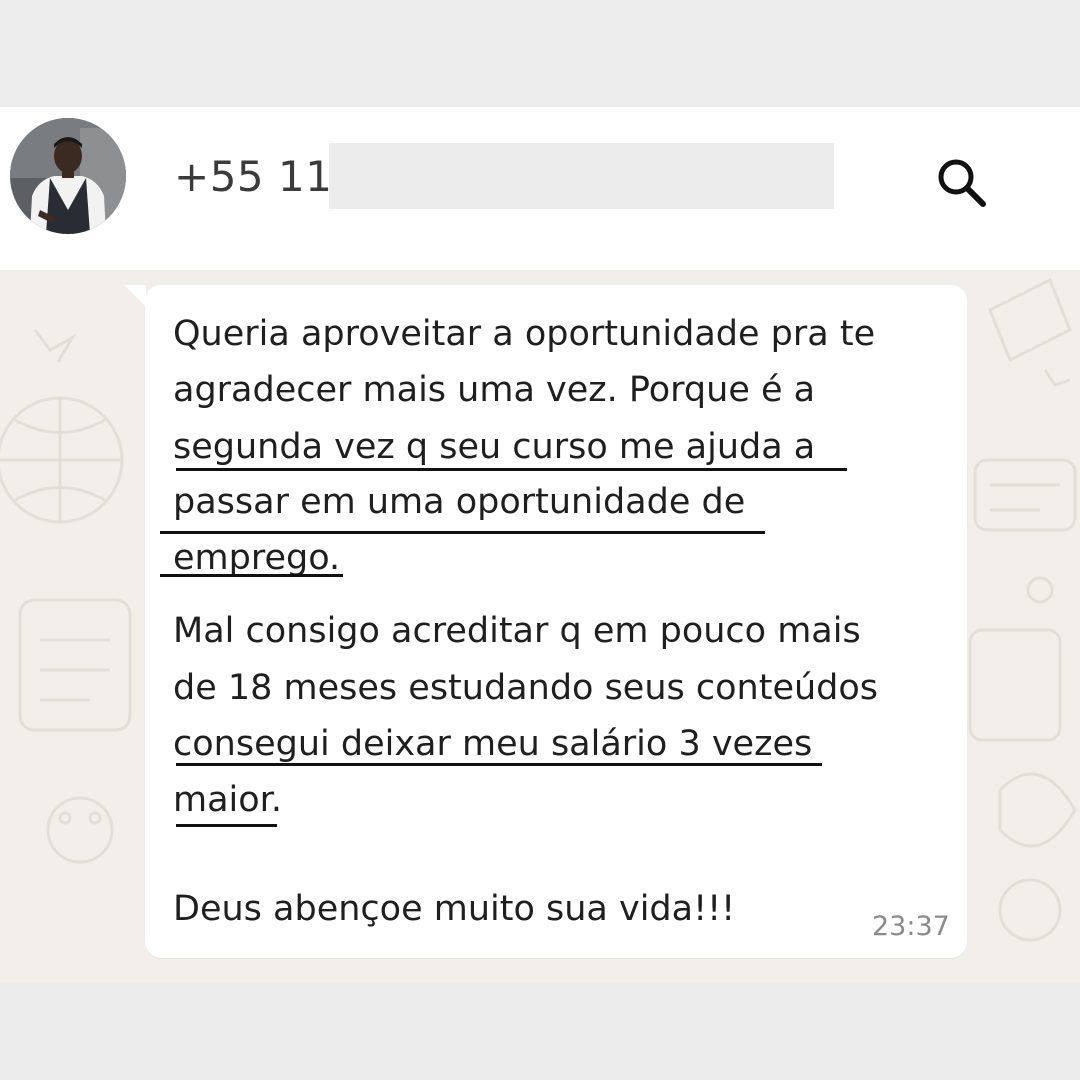  I want to click on bottom-band, so click(540, 1031).